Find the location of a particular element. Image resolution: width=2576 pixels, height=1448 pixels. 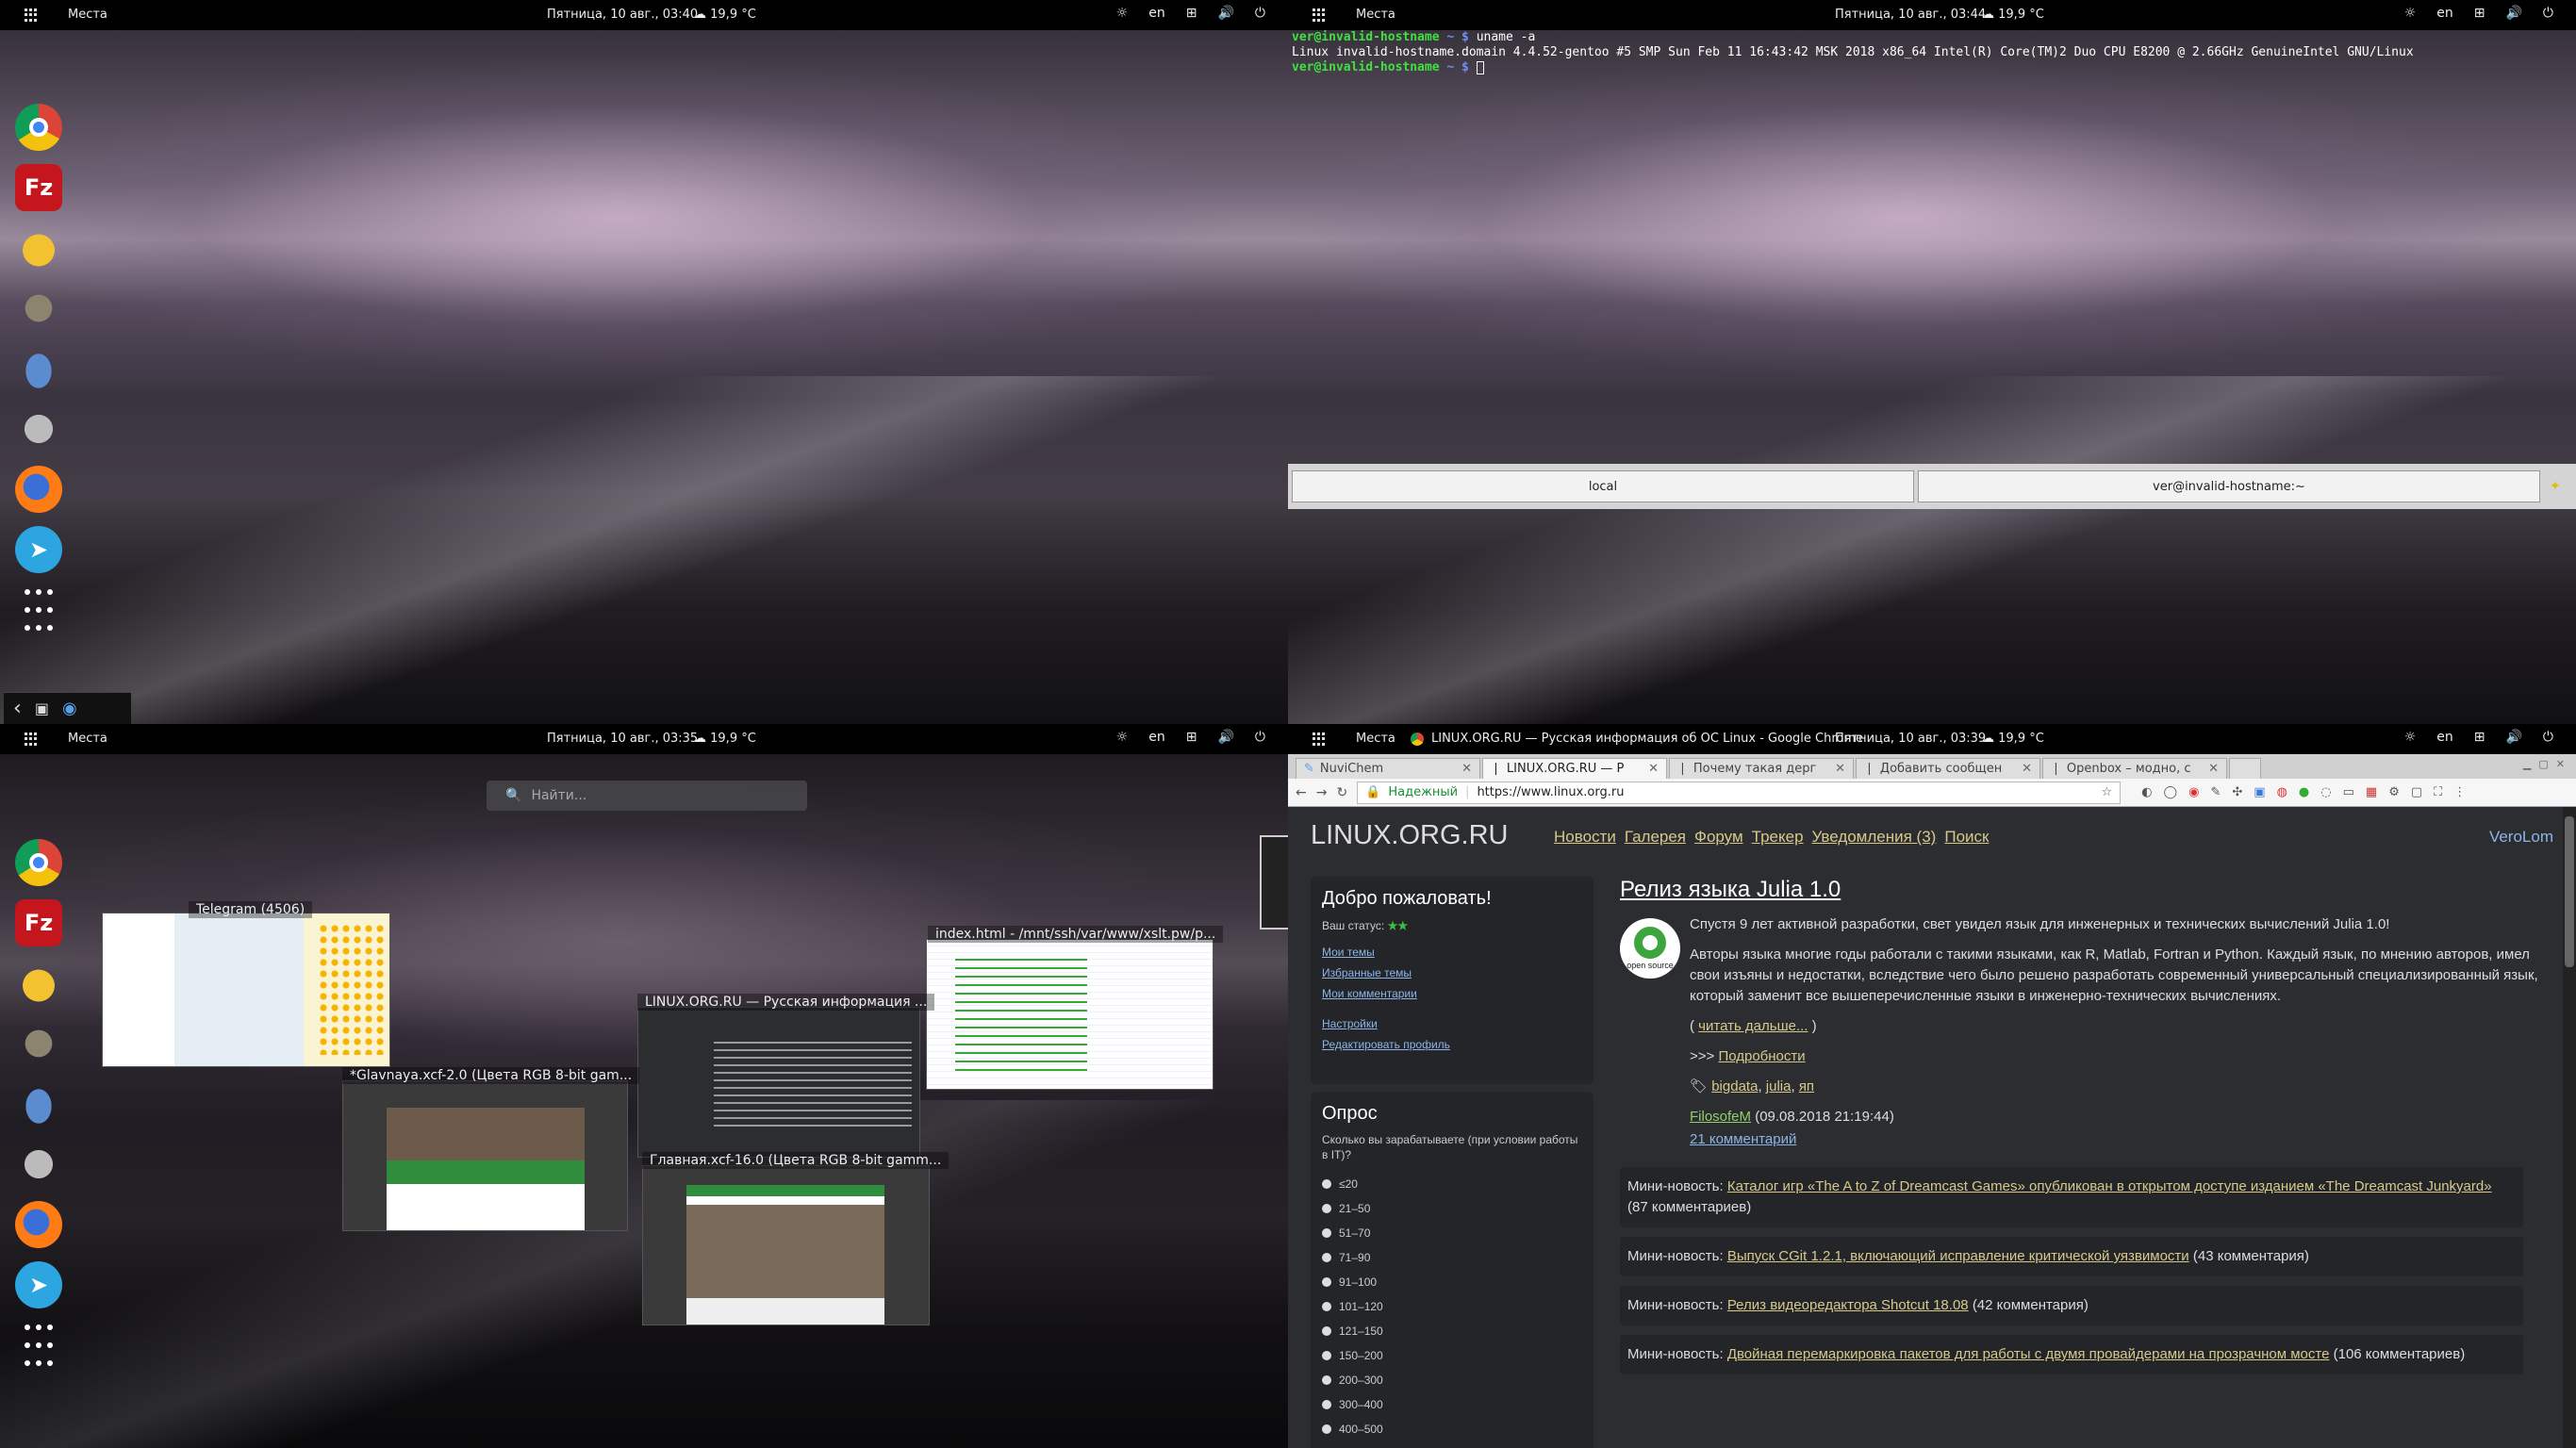

poll-option: 150–200 is located at coordinates (1452, 1355).